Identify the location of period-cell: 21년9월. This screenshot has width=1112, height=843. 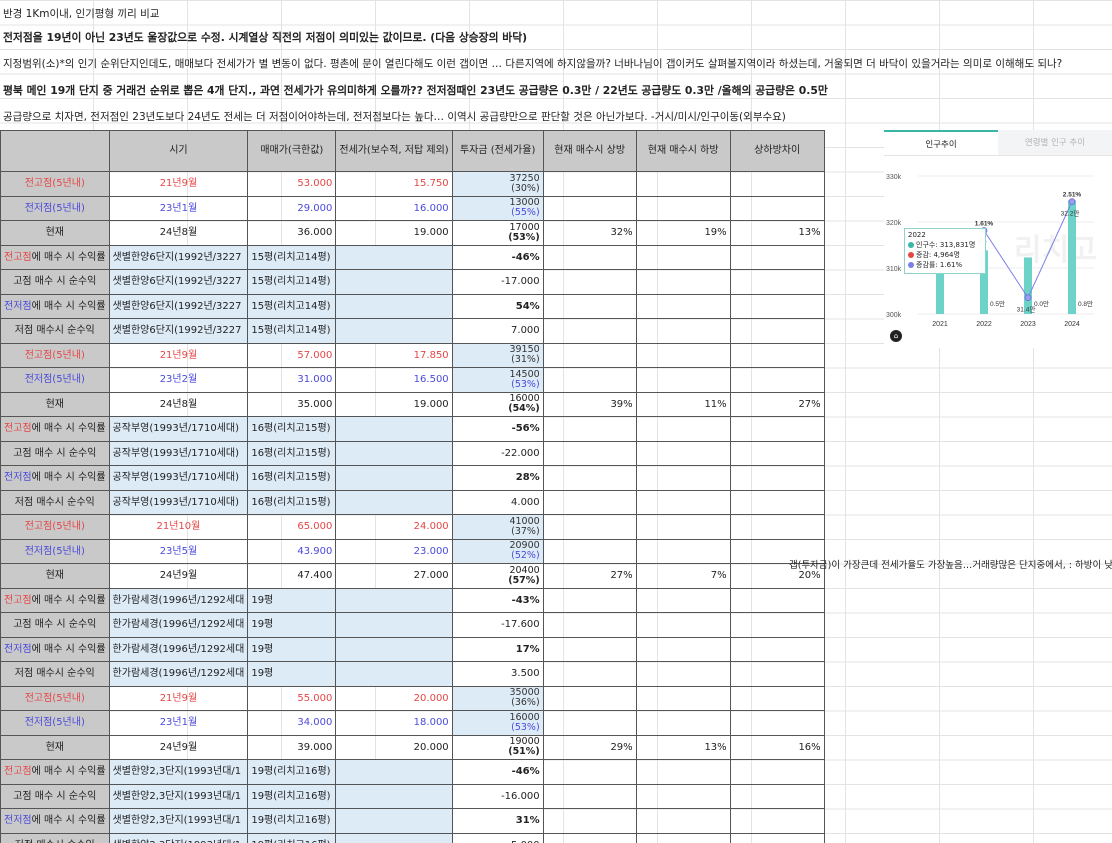
(178, 184).